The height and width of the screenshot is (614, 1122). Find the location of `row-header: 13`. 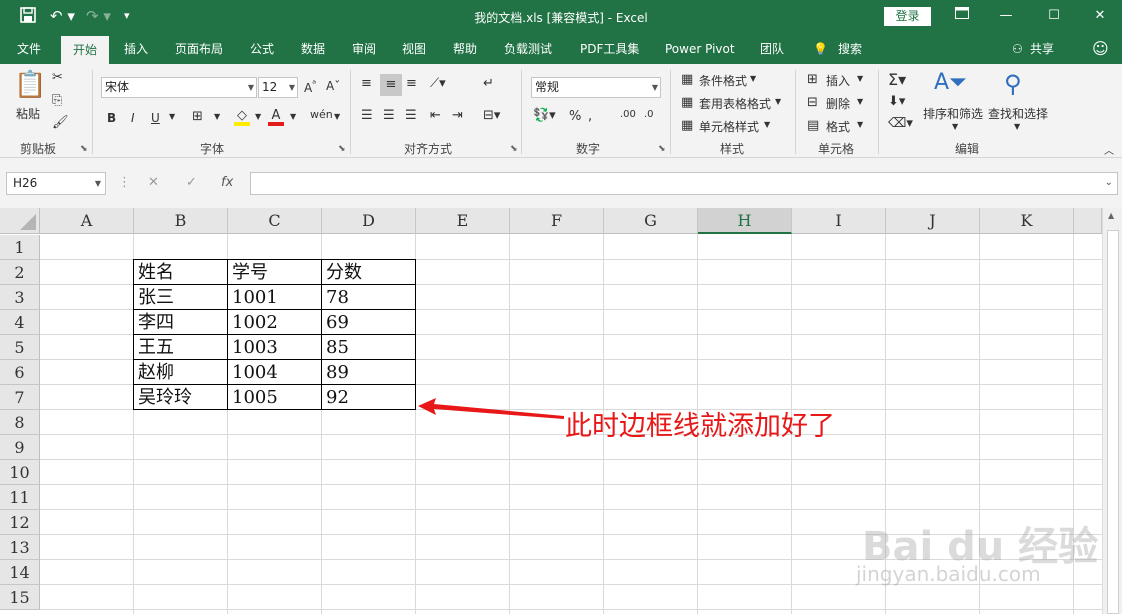

row-header: 13 is located at coordinates (20, 547).